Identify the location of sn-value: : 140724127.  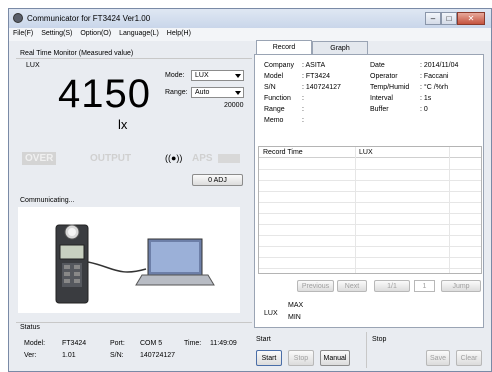
(321, 87).